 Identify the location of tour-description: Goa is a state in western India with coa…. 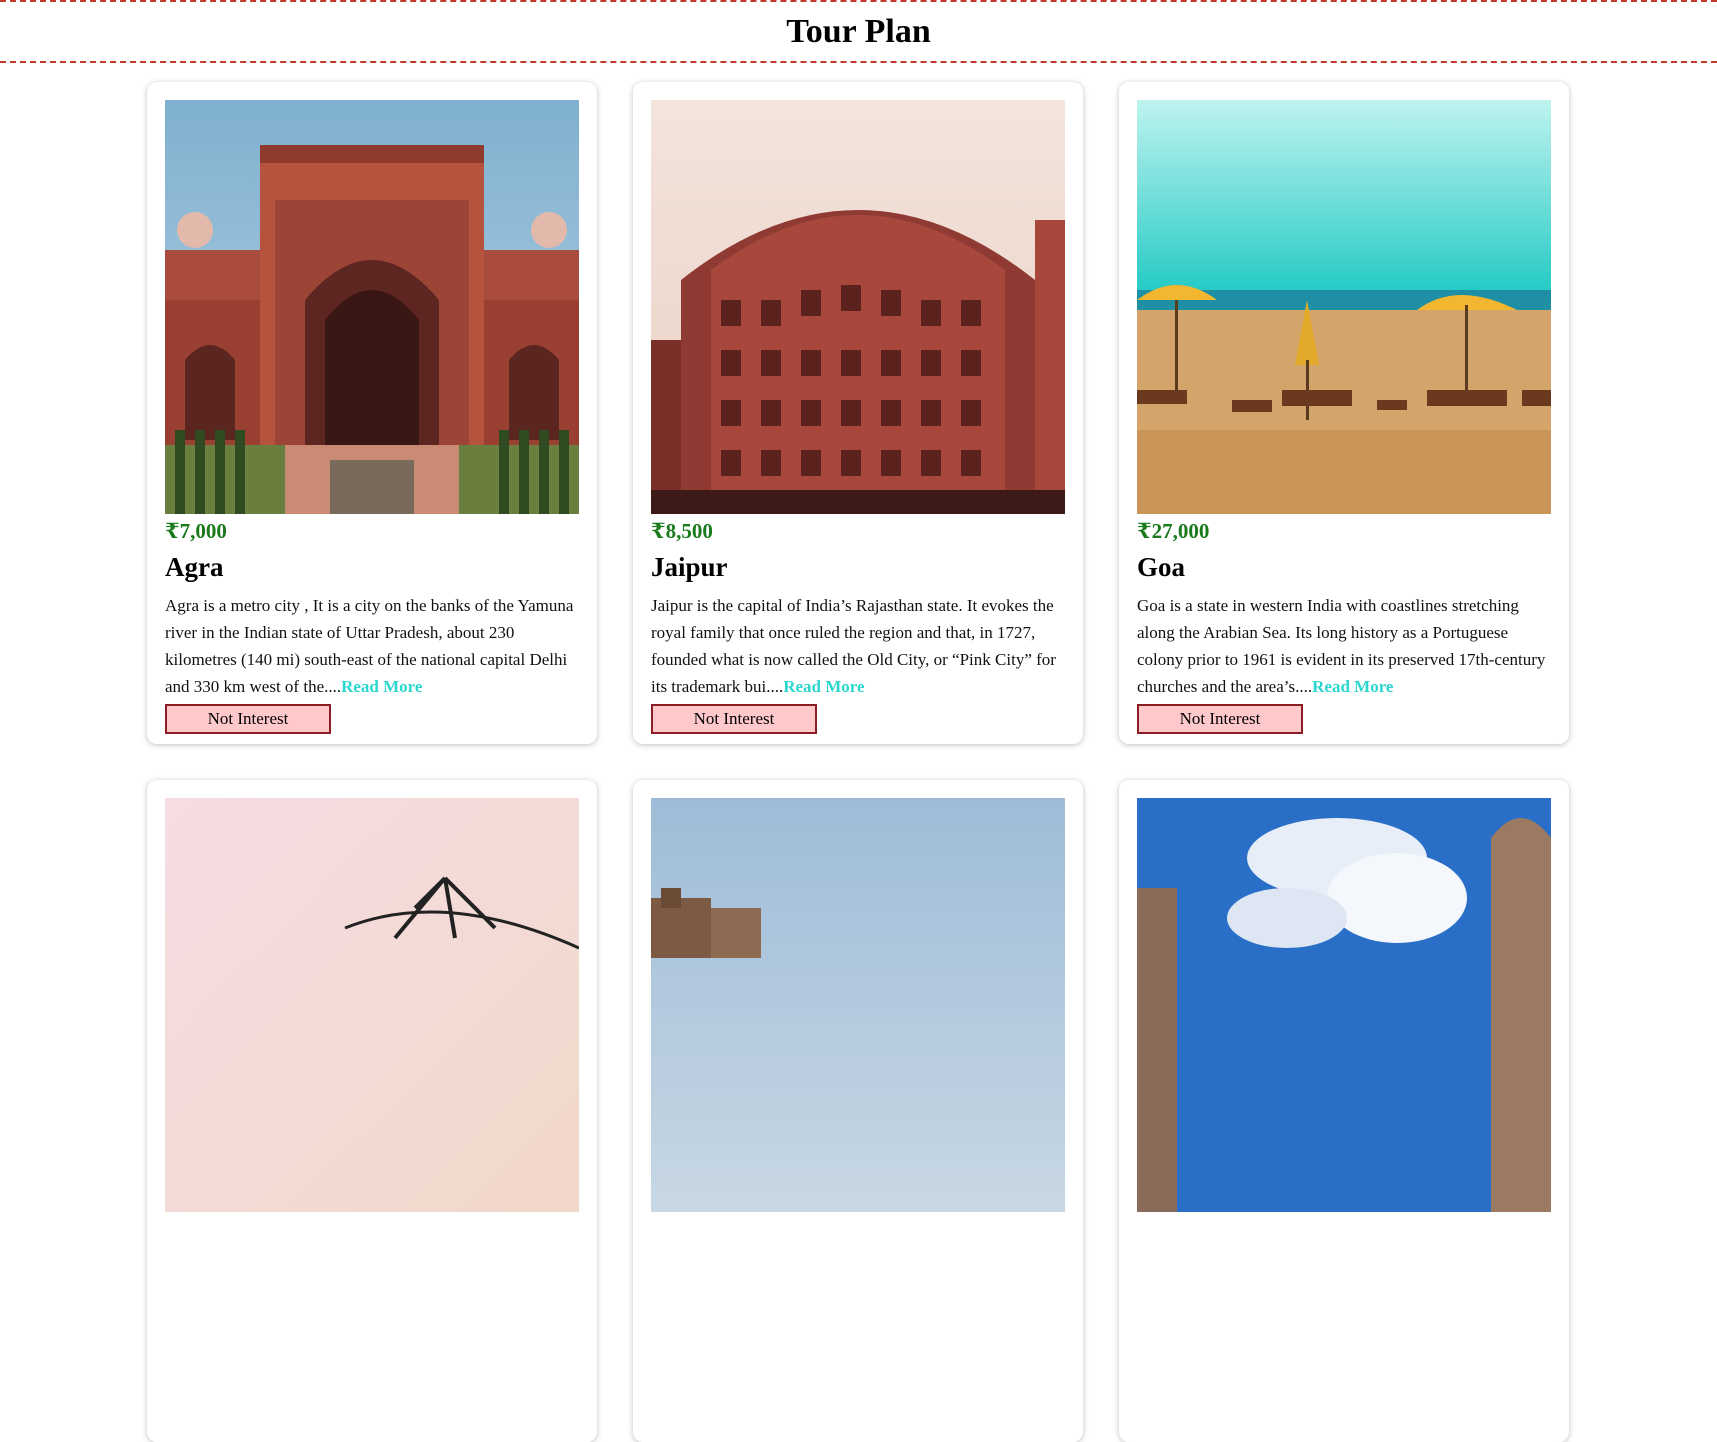
(1344, 646).